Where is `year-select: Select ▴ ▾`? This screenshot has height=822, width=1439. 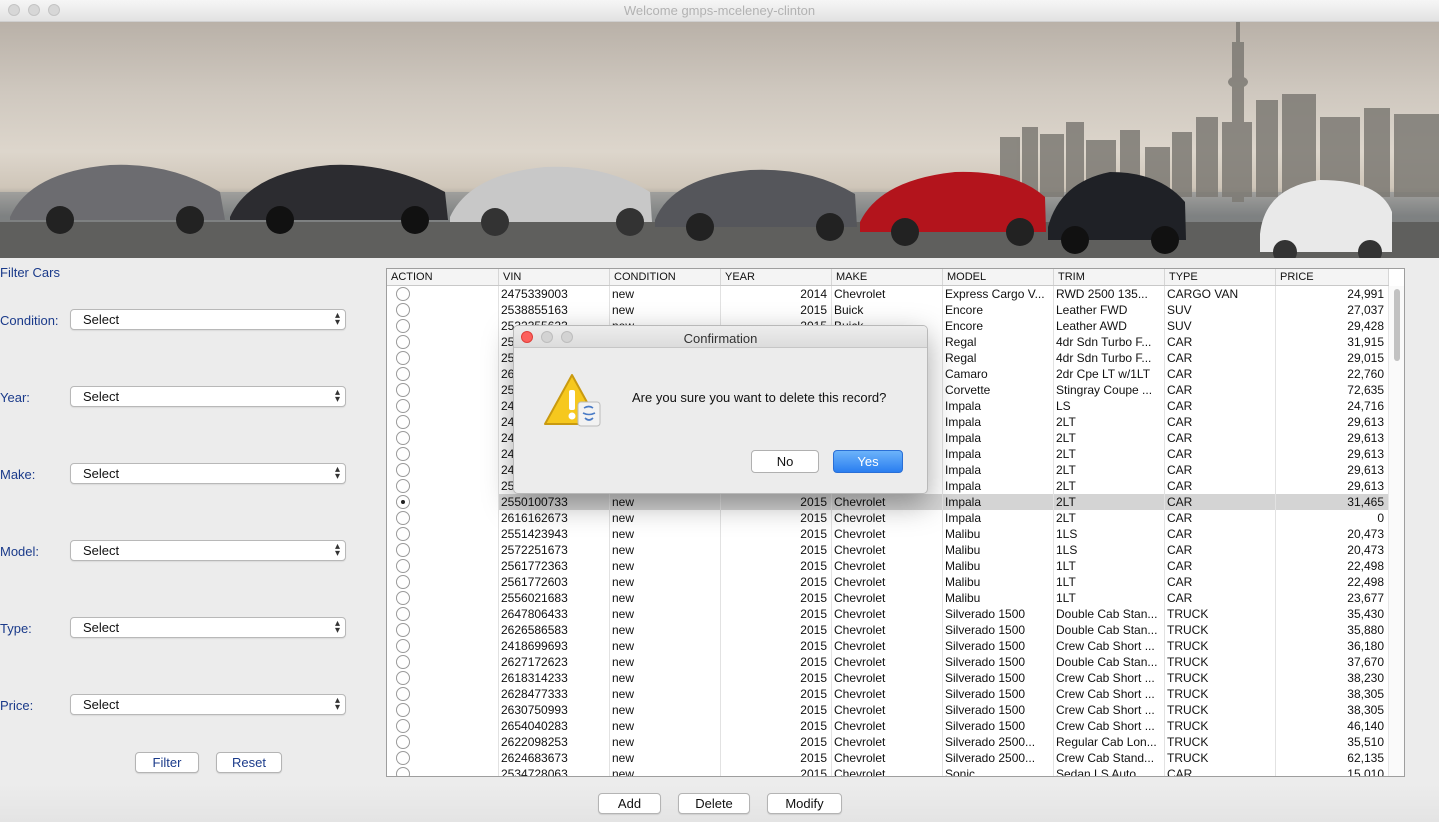
year-select: Select ▴ ▾ is located at coordinates (208, 396).